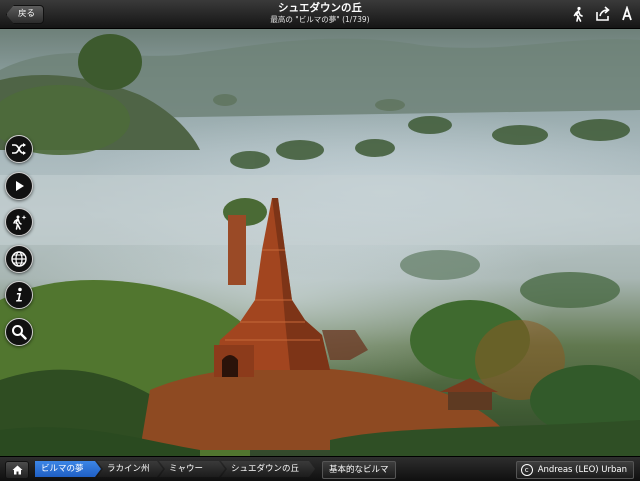  What do you see at coordinates (526, 470) in the screenshot?
I see `copyright-icon: c` at bounding box center [526, 470].